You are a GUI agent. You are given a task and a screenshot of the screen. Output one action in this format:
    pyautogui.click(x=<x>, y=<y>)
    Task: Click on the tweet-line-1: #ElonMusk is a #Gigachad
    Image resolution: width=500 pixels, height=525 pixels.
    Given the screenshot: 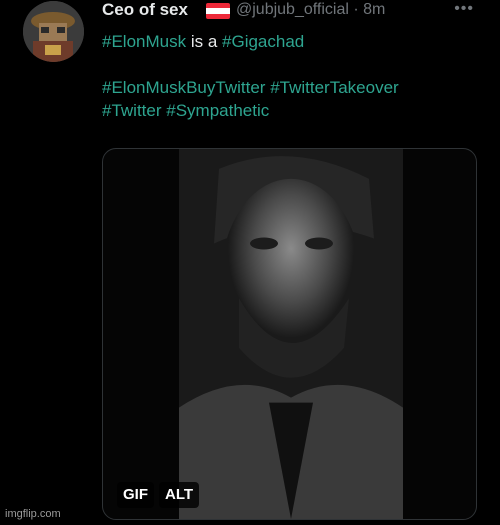 What is the action you would take?
    pyautogui.click(x=292, y=41)
    